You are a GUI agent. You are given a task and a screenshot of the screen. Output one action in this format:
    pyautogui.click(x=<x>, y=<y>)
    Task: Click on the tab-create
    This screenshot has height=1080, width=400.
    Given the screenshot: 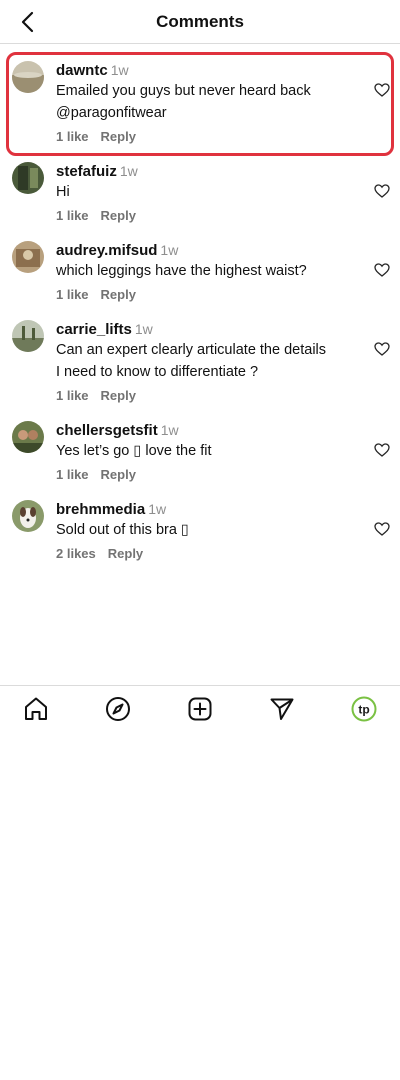 What is the action you would take?
    pyautogui.click(x=200, y=709)
    